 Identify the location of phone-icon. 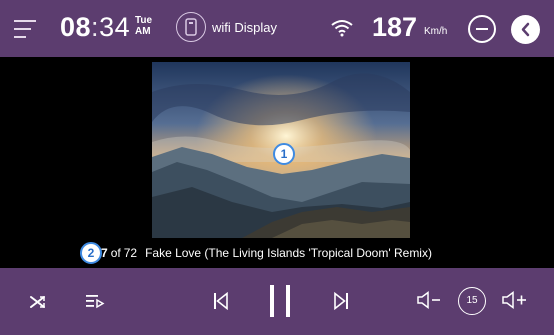
(191, 27).